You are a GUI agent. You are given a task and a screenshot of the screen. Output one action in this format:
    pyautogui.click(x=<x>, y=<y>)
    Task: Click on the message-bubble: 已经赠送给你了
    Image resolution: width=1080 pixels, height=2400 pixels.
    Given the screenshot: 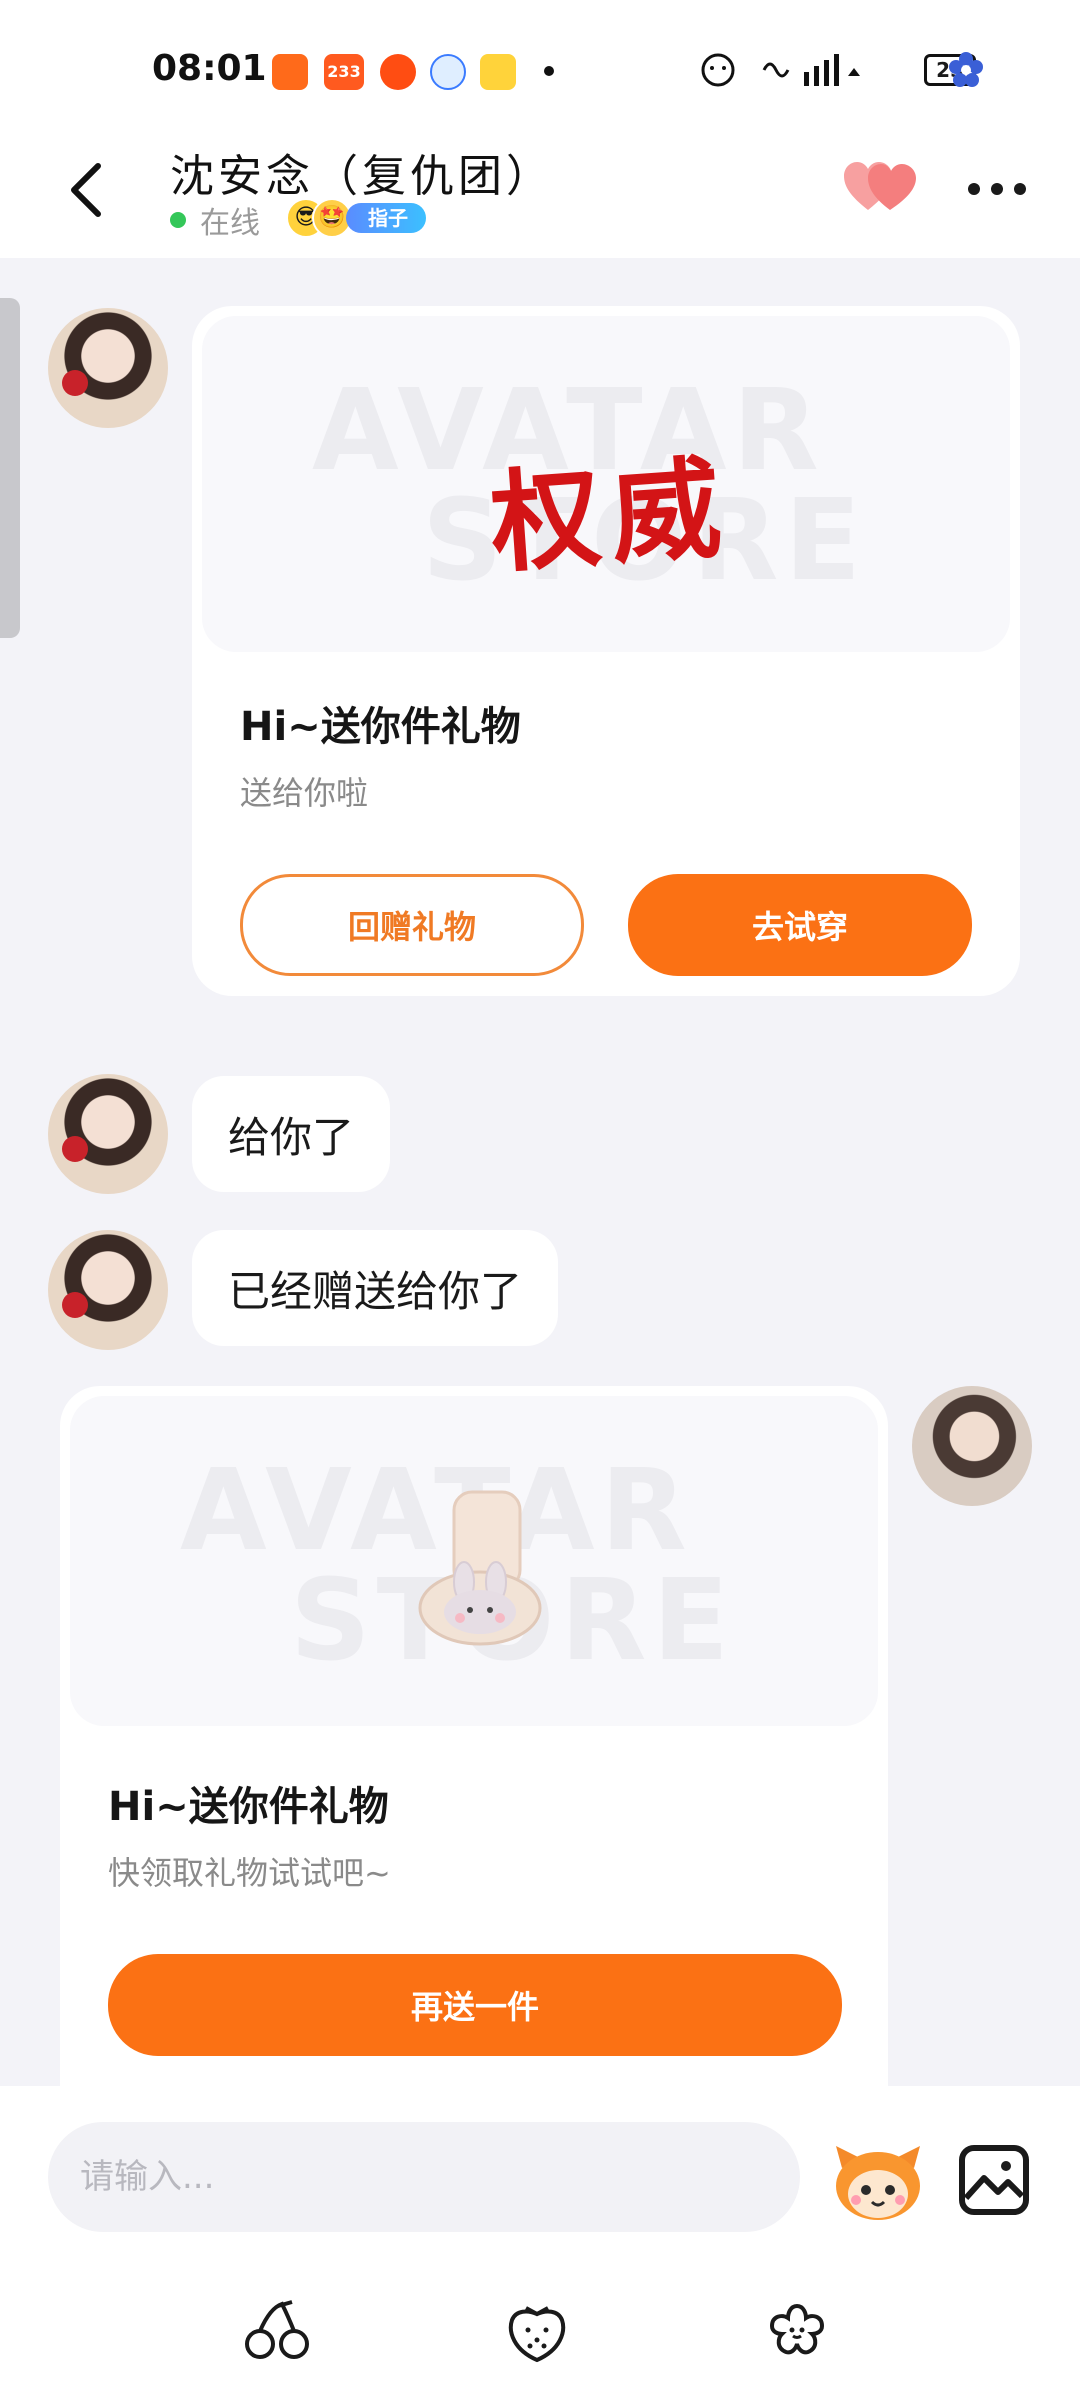 What is the action you would take?
    pyautogui.click(x=375, y=1288)
    